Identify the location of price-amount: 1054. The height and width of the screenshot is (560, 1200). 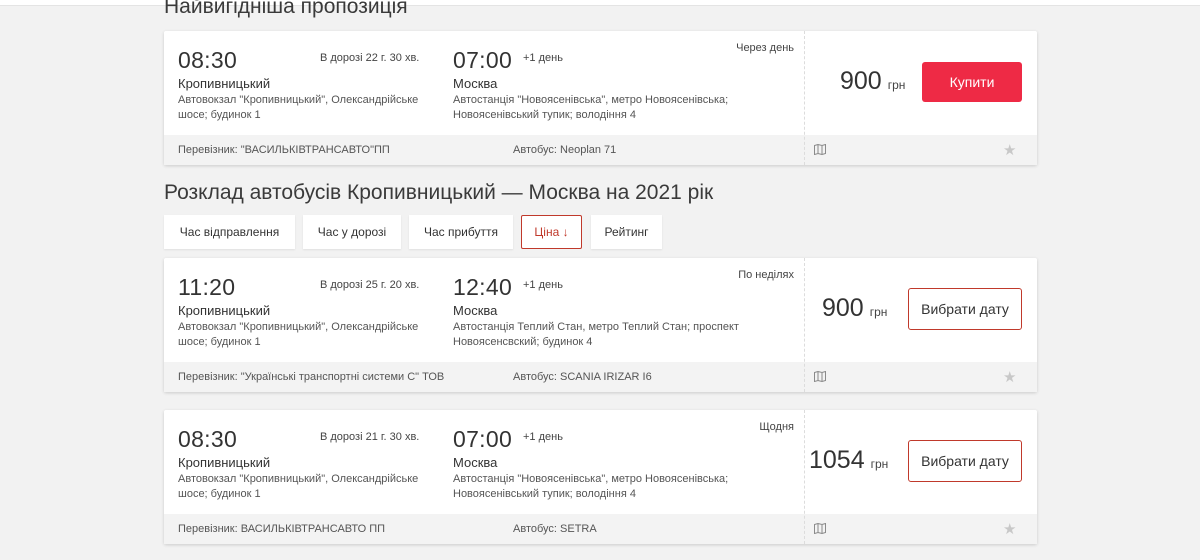
(837, 460).